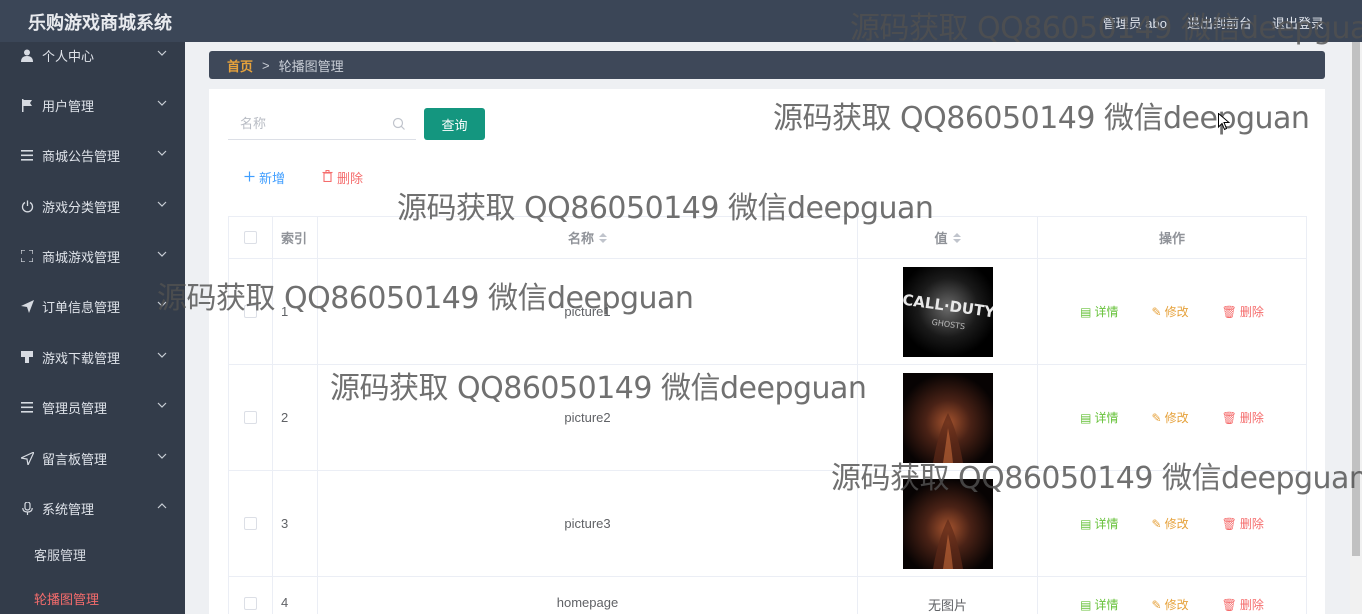 Image resolution: width=1362 pixels, height=614 pixels. Describe the element at coordinates (240, 65) in the screenshot. I see `breadcrumb-home: 首页` at that location.